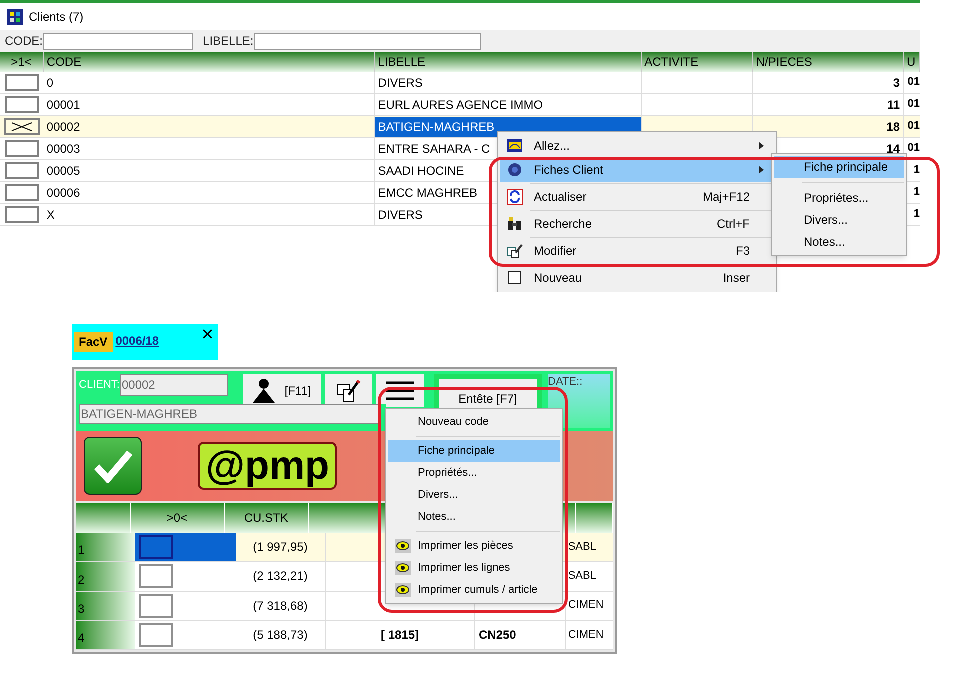 The width and height of the screenshot is (974, 687). I want to click on table-cell-text: ENTRE SAHARA - C, so click(434, 149).